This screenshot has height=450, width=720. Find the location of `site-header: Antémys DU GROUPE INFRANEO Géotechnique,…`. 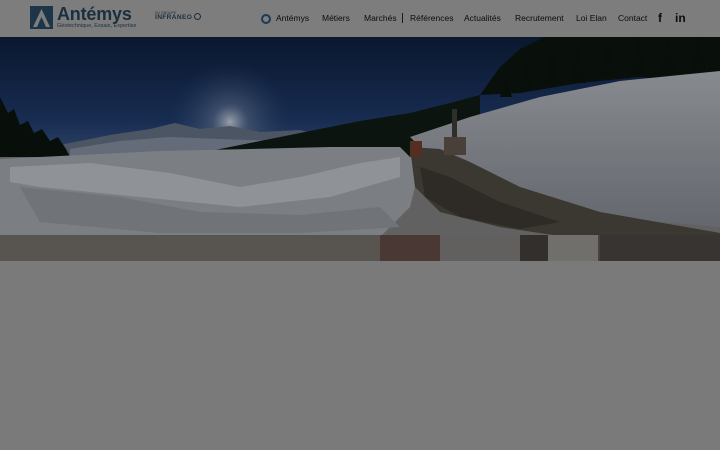

site-header: Antémys DU GROUPE INFRANEO Géotechnique,… is located at coordinates (360, 18).